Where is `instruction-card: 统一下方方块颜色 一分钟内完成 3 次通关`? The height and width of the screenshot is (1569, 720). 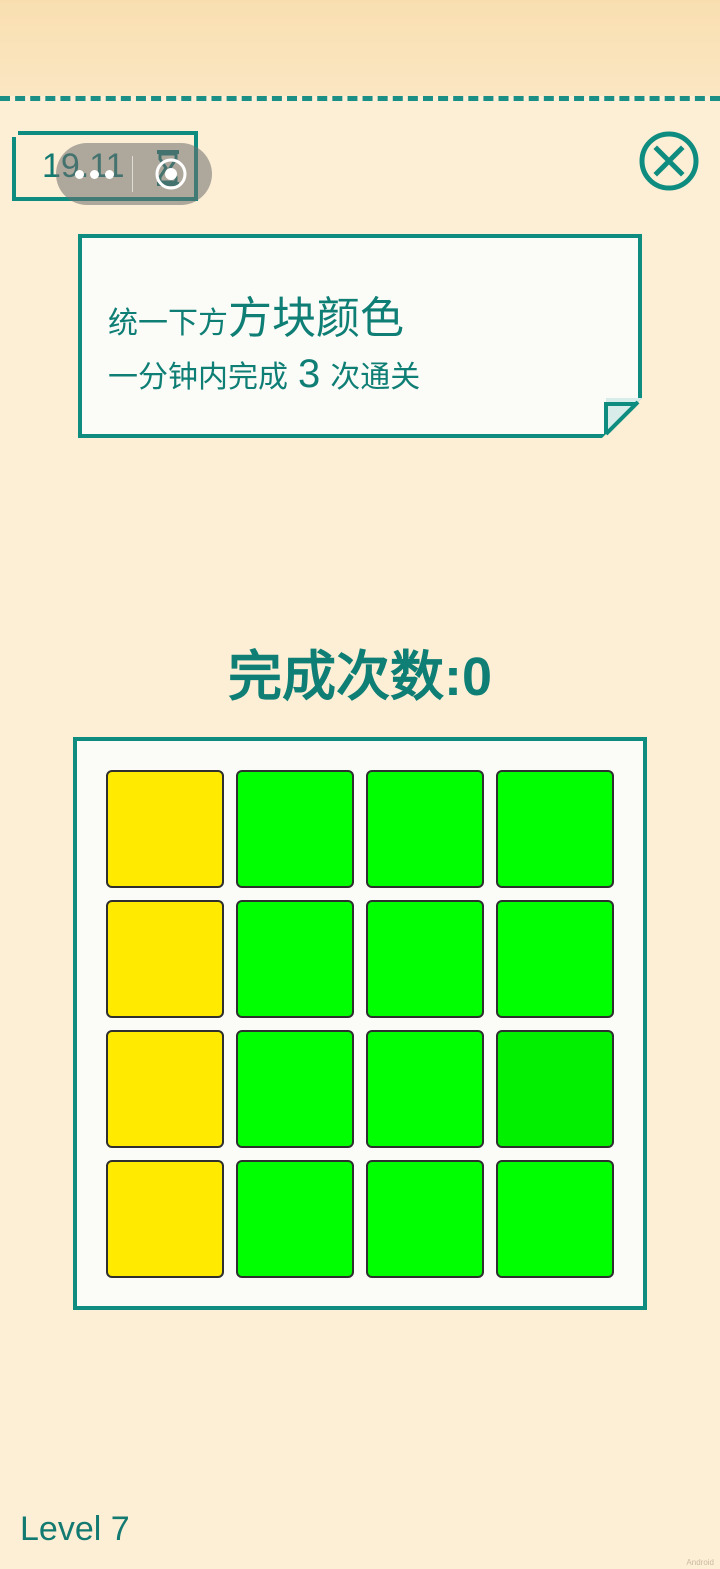 instruction-card: 统一下方方块颜色 一分钟内完成 3 次通关 is located at coordinates (360, 336).